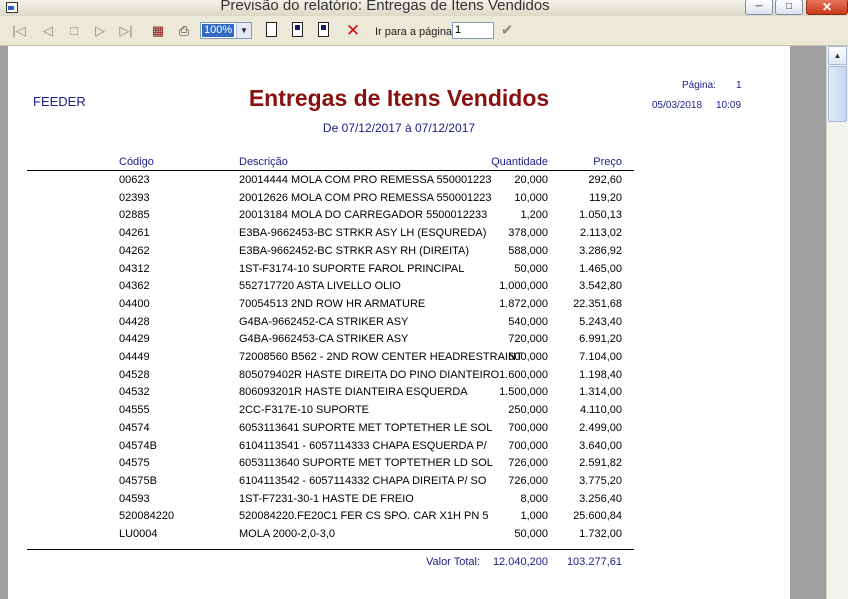  I want to click on row-quantity: 600,000, so click(528, 357).